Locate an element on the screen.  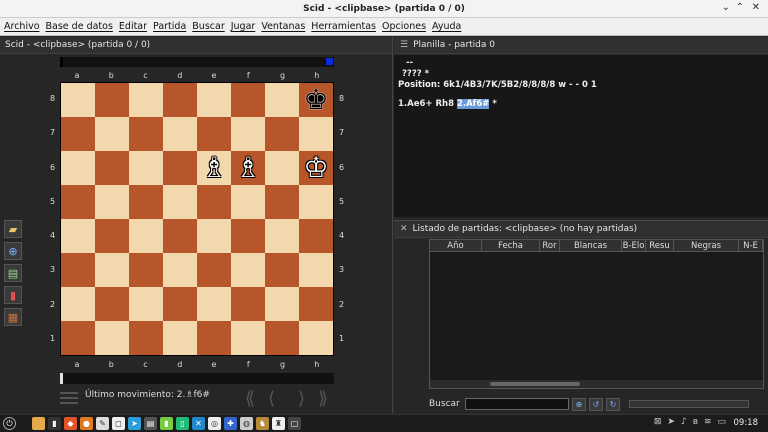
square-c3 is located at coordinates (146, 270).